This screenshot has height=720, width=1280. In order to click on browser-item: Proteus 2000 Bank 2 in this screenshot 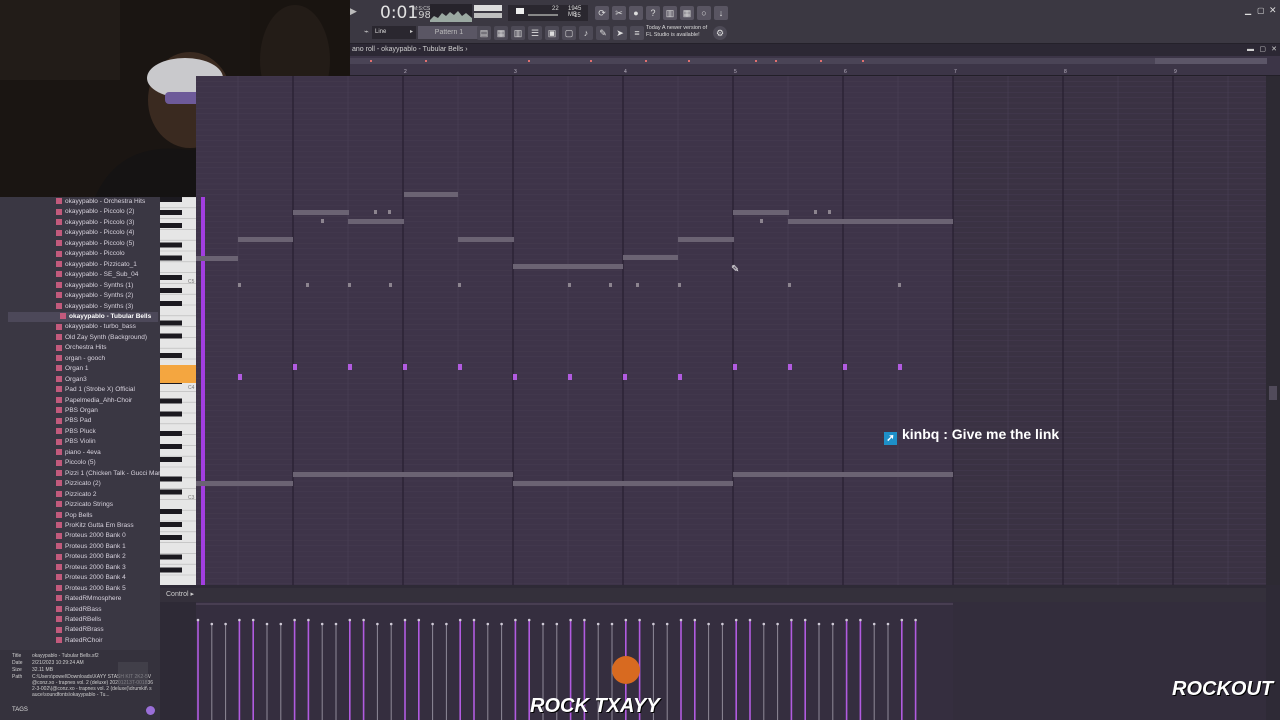, I will do `click(91, 557)`.